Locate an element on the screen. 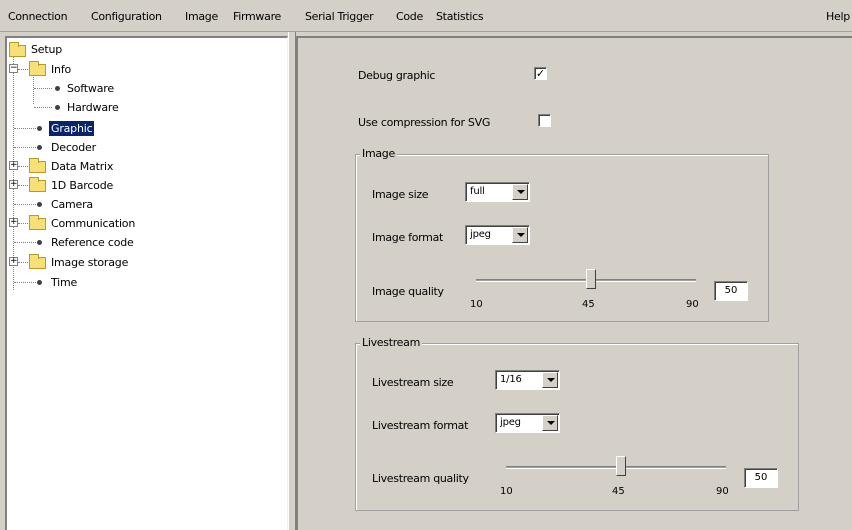 Image resolution: width=852 pixels, height=530 pixels. tree-node-graphic: Graphic is located at coordinates (147, 128).